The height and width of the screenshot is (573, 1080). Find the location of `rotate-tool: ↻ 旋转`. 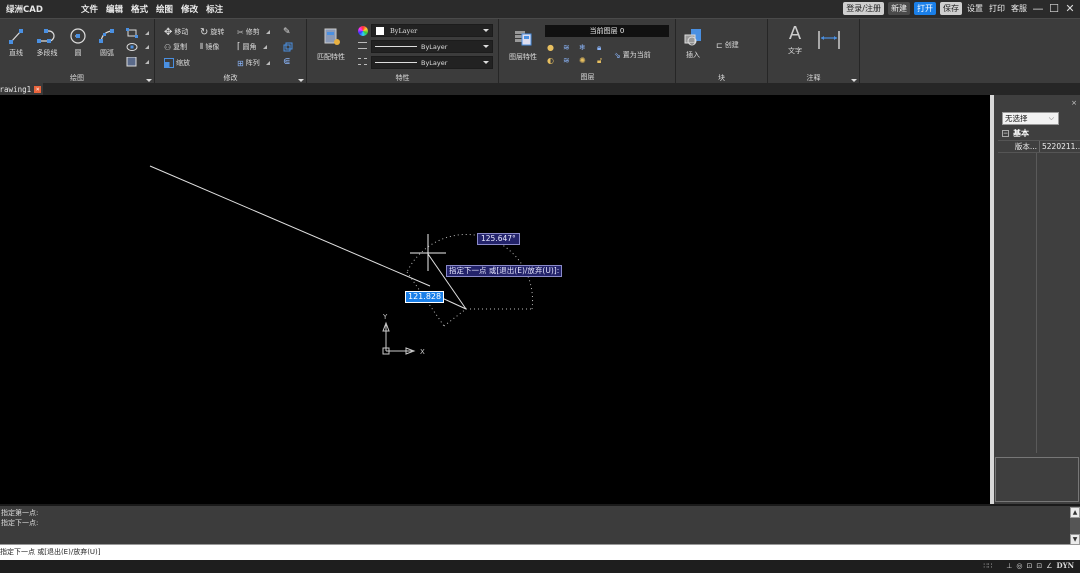

rotate-tool: ↻ 旋转 is located at coordinates (212, 32).